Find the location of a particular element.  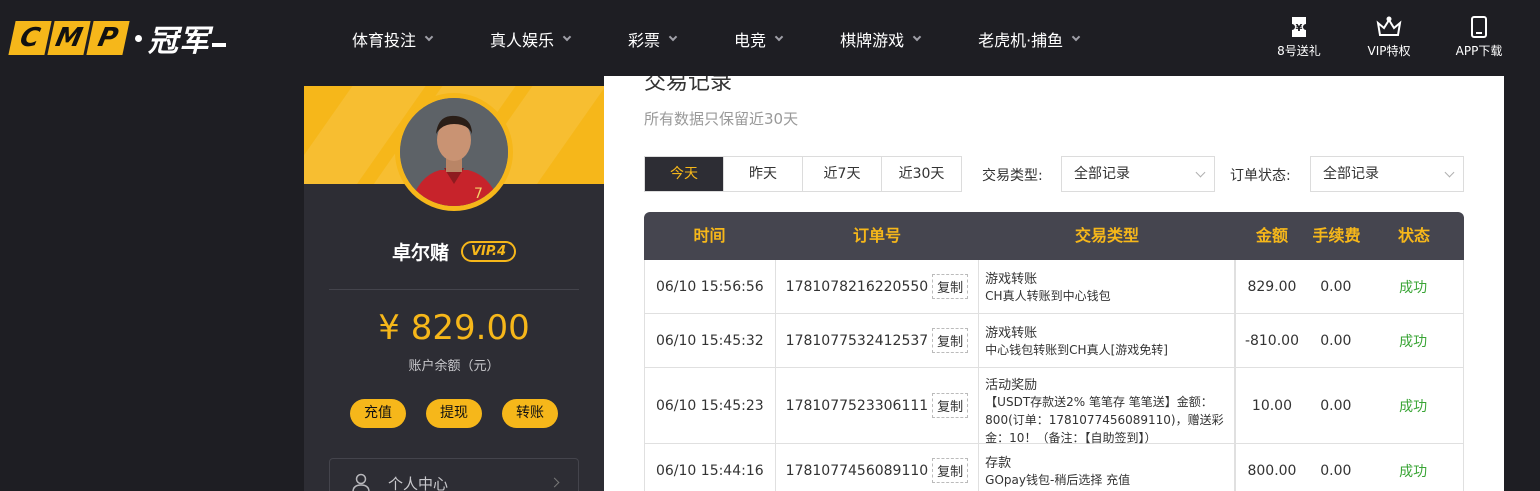

username-row: 卓尔赌 VIP.4 is located at coordinates (454, 251).